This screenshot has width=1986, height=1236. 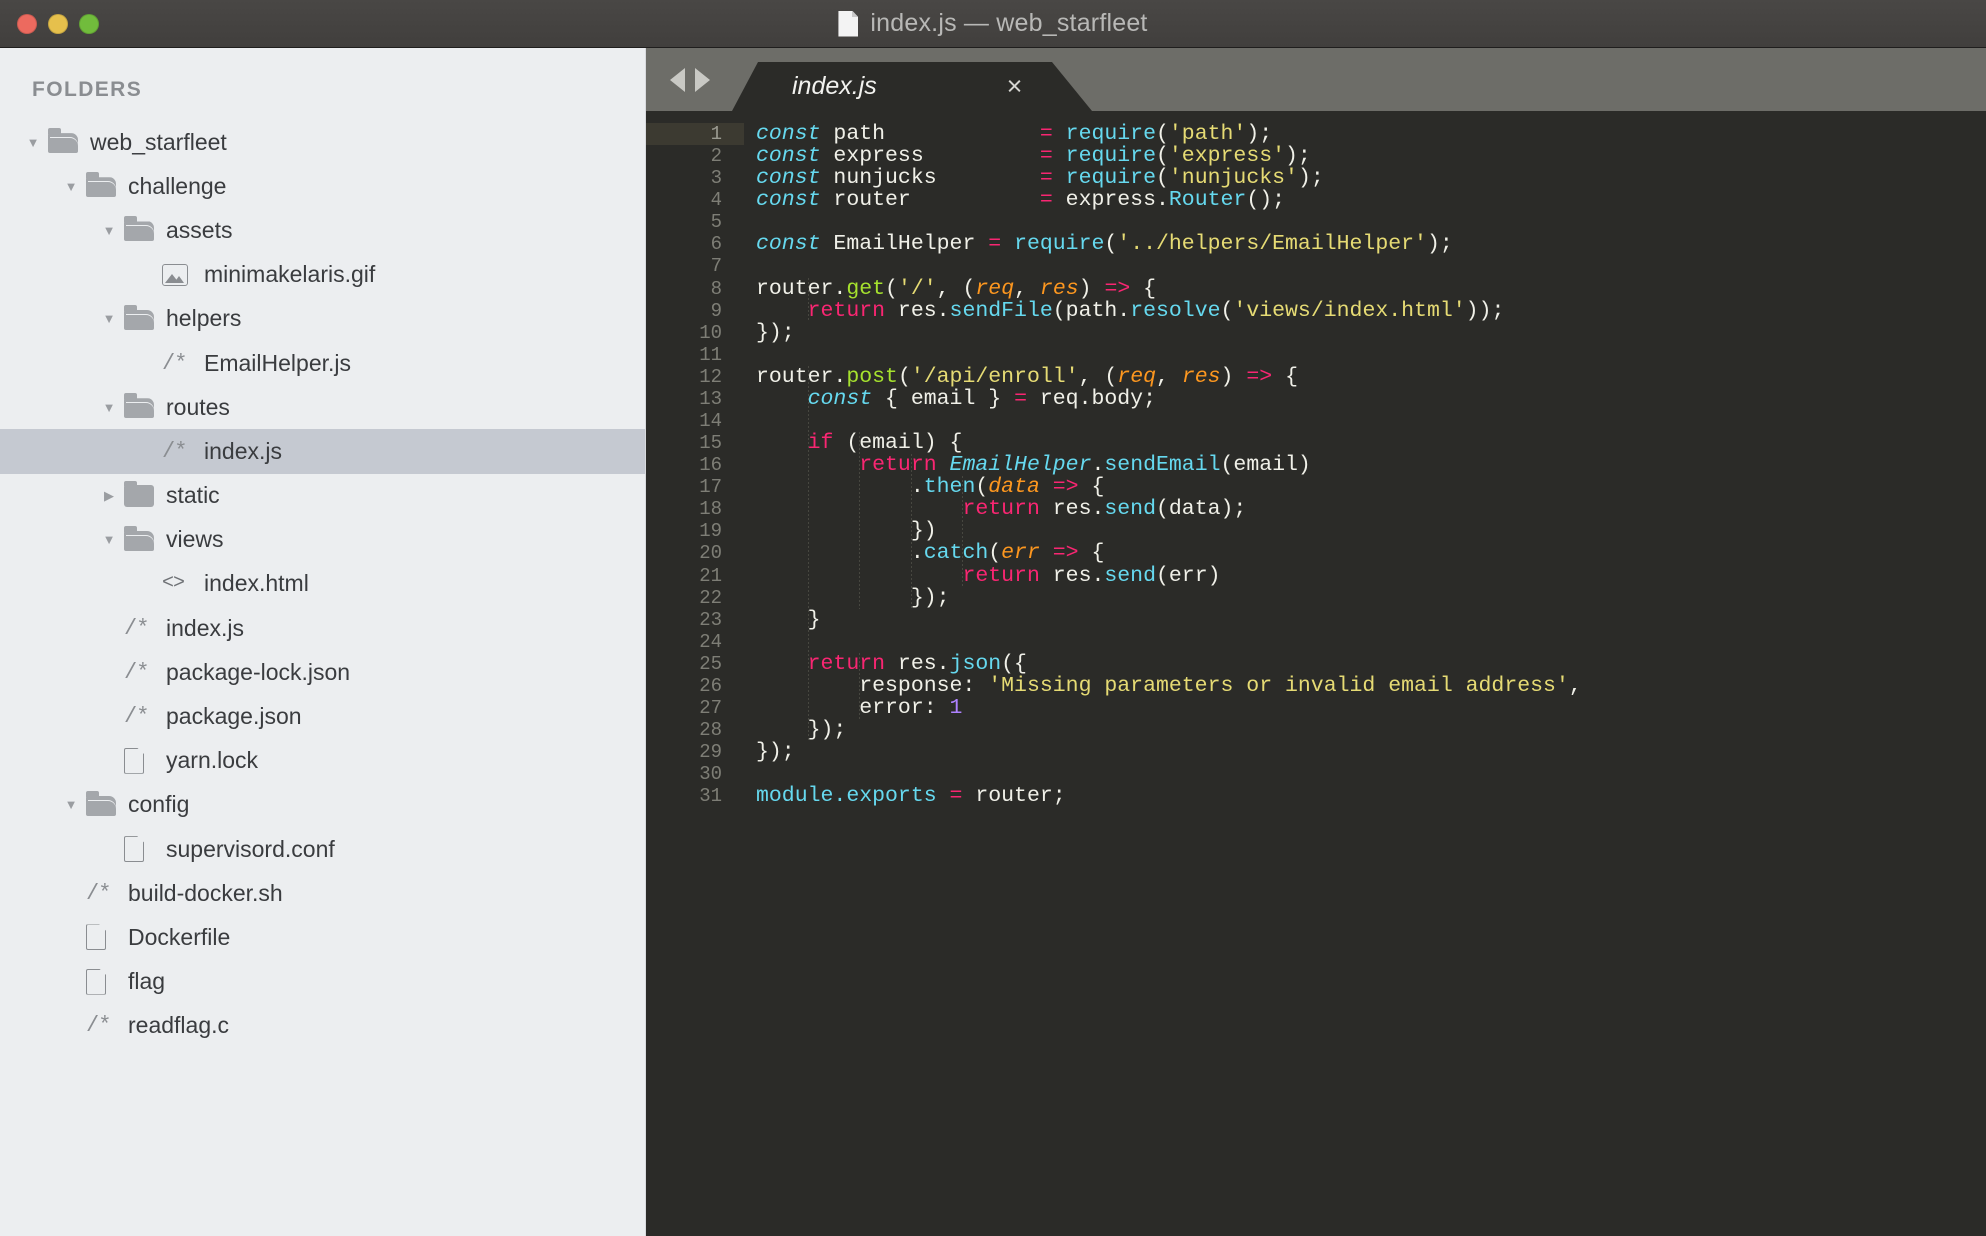 What do you see at coordinates (702, 80) in the screenshot?
I see `nav-forward-icon` at bounding box center [702, 80].